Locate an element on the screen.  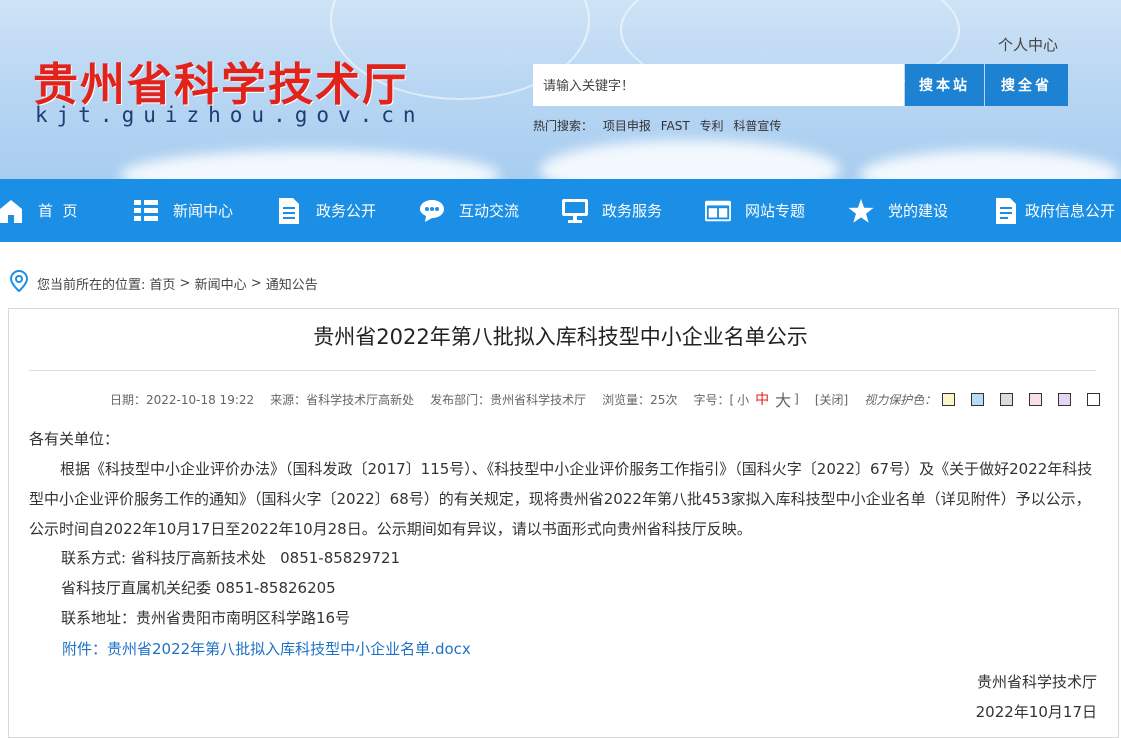
hot-search-label: 热门搜索： is located at coordinates (563, 126).